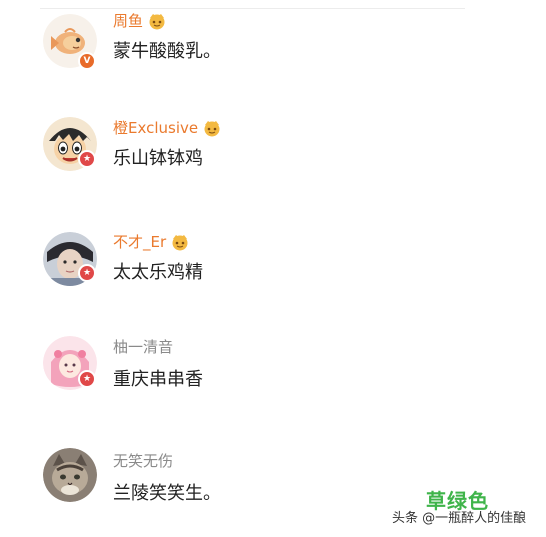 The height and width of the screenshot is (537, 546). Describe the element at coordinates (139, 242) in the screenshot. I see `username: 不才_Er` at that location.